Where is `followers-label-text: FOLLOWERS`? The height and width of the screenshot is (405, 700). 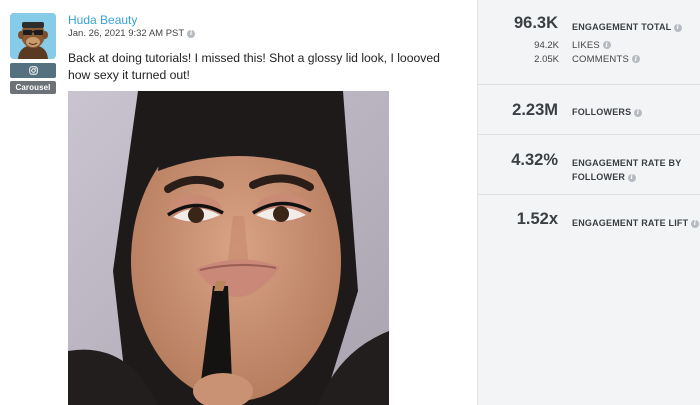
followers-label-text: FOLLOWERS is located at coordinates (602, 112).